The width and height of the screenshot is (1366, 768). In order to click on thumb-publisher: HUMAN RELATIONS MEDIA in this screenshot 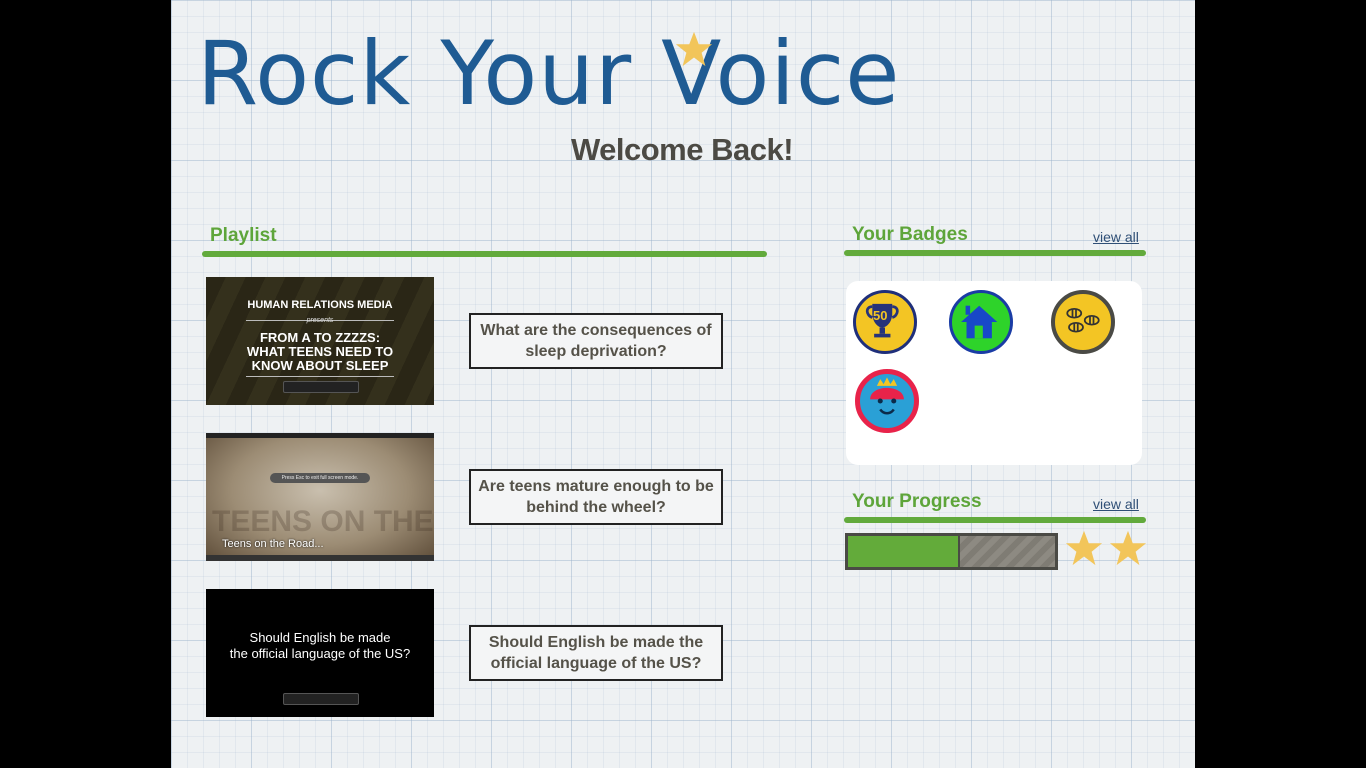, I will do `click(320, 305)`.